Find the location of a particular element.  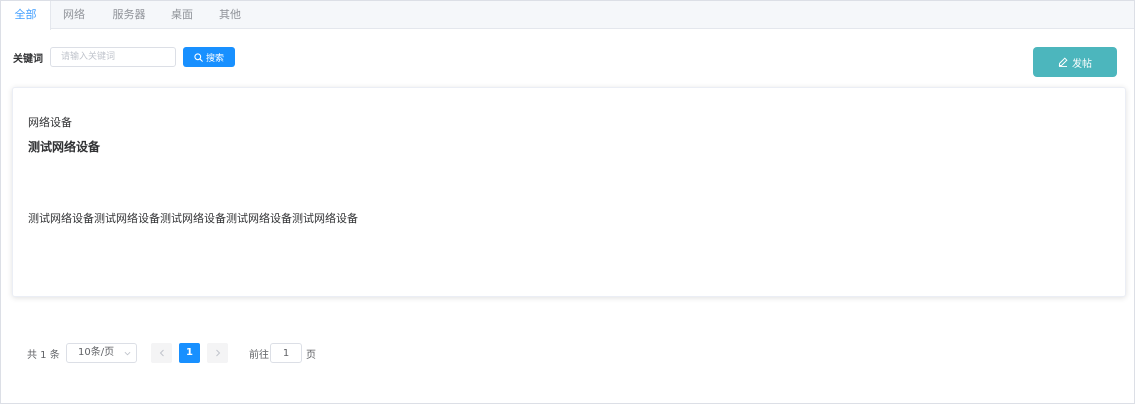

goto-page-input is located at coordinates (286, 353).